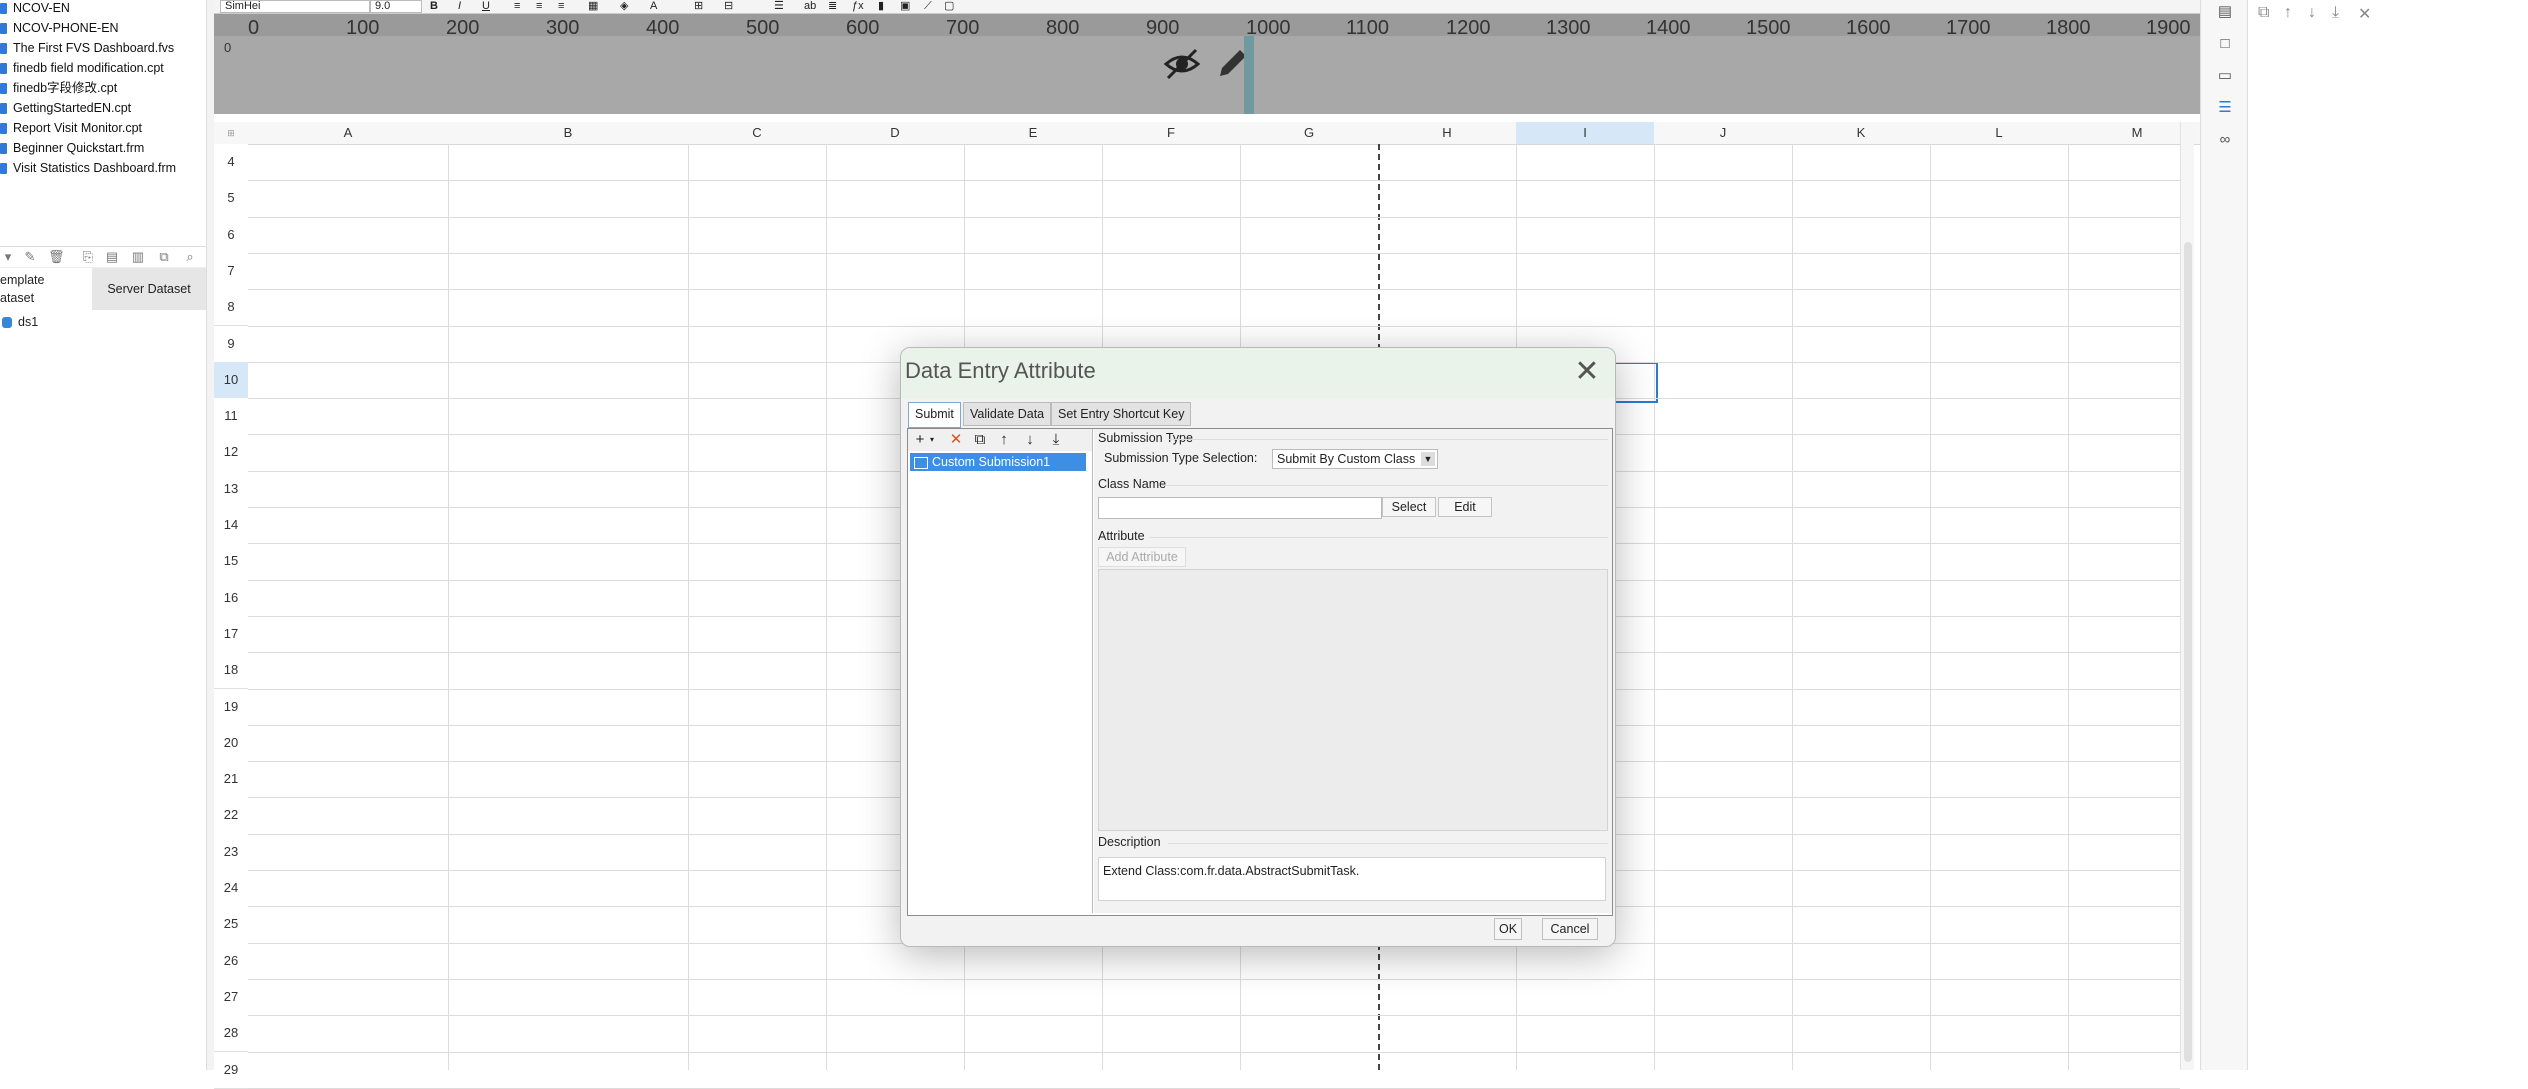  I want to click on cell-element-icon: □, so click(2225, 44).